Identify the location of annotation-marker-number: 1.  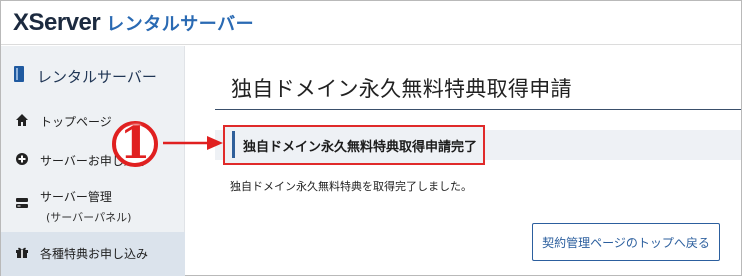
(135, 143).